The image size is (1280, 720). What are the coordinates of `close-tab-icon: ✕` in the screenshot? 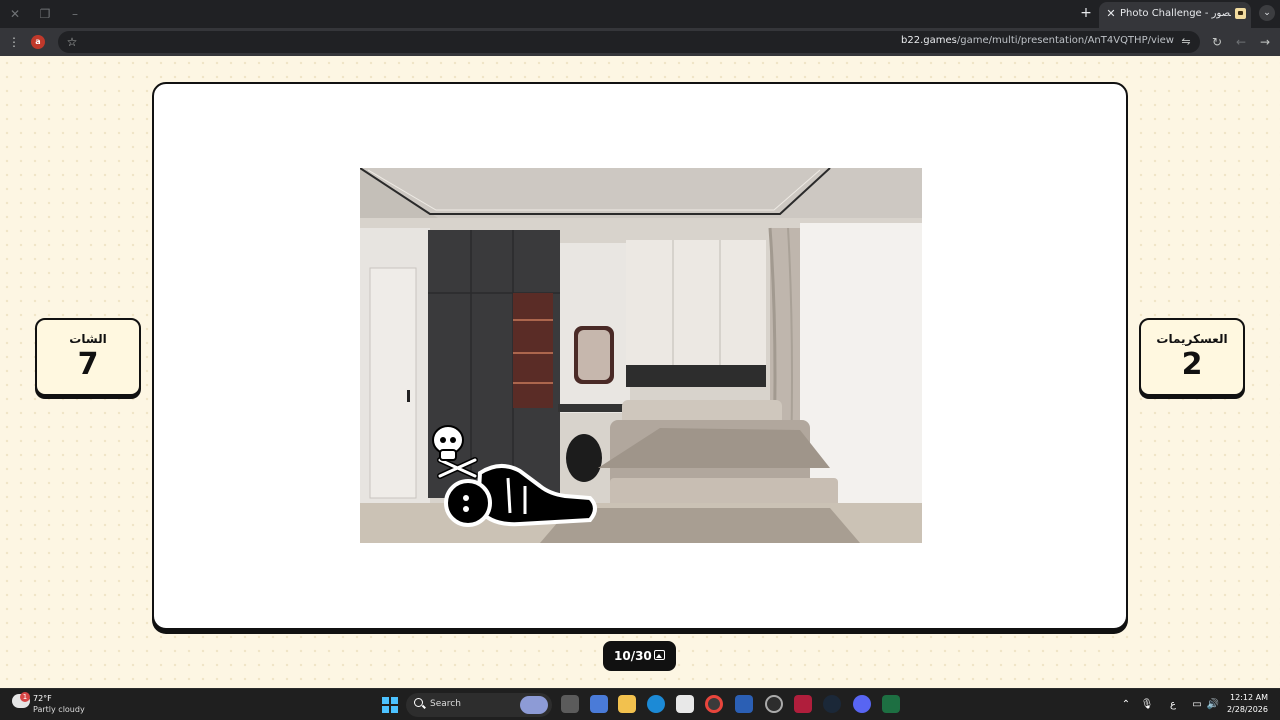 It's located at (1111, 13).